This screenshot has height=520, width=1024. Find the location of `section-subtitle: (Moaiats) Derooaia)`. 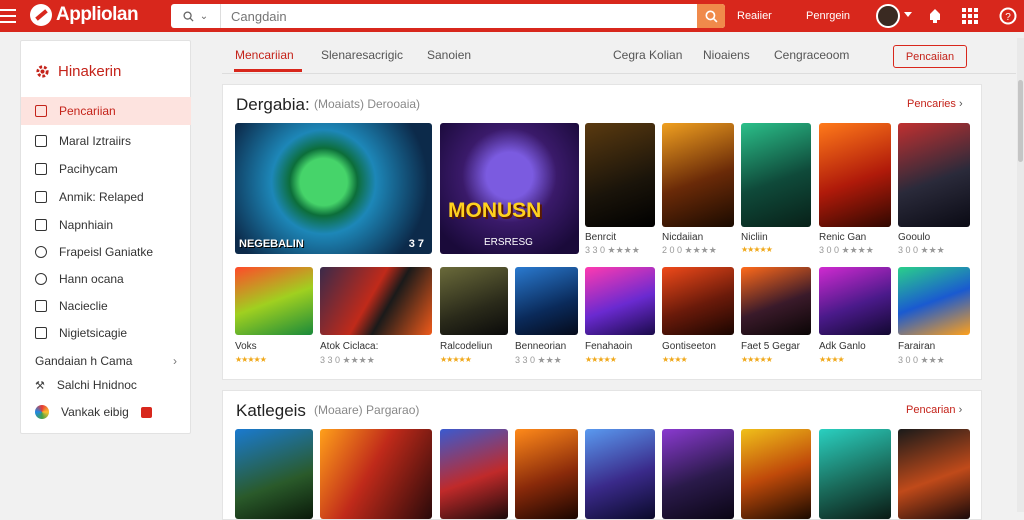

section-subtitle: (Moaiats) Derooaia) is located at coordinates (367, 104).